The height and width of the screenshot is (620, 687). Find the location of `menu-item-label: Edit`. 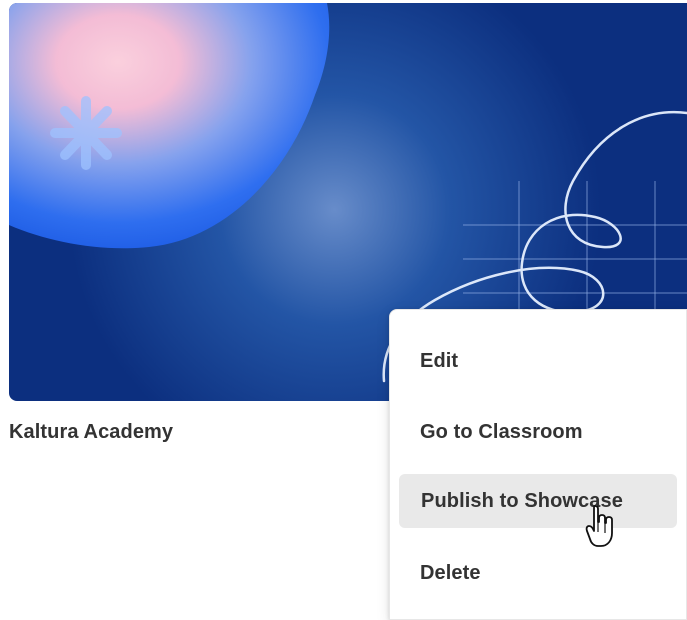

menu-item-label: Edit is located at coordinates (439, 360).